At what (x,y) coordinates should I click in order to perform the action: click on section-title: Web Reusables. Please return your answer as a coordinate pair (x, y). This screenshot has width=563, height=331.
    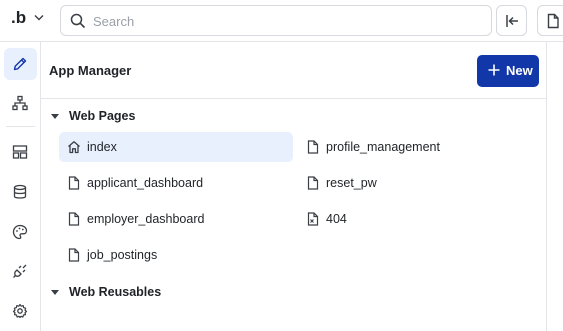
    Looking at the image, I should click on (115, 292).